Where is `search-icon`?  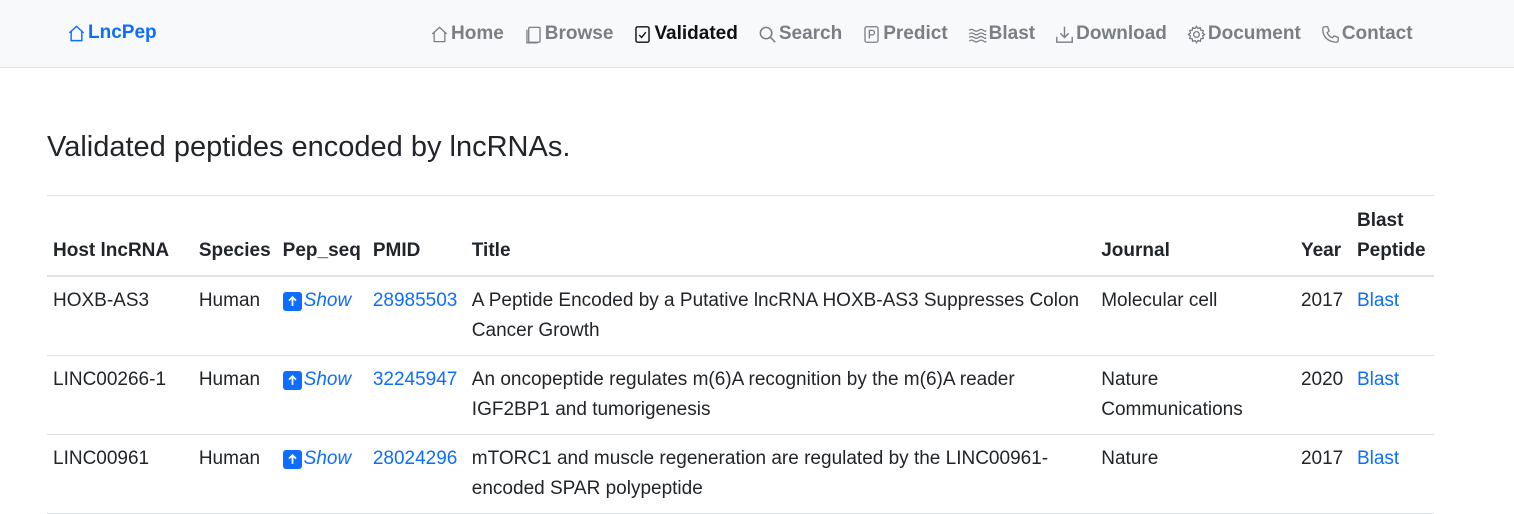
search-icon is located at coordinates (767, 34).